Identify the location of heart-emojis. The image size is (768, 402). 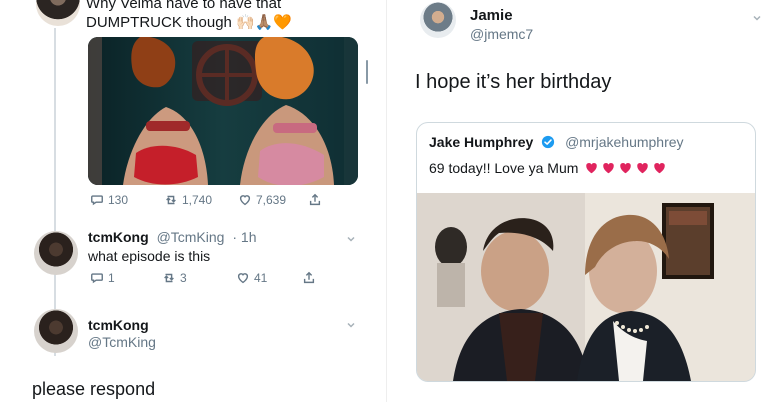
(625, 168).